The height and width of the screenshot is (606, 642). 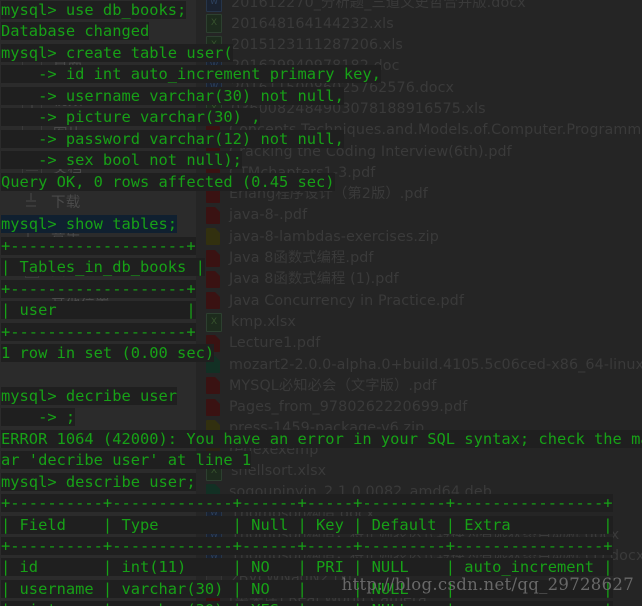 What do you see at coordinates (98, 99) in the screenshot?
I see `sidebar-item-2: 视频` at bounding box center [98, 99].